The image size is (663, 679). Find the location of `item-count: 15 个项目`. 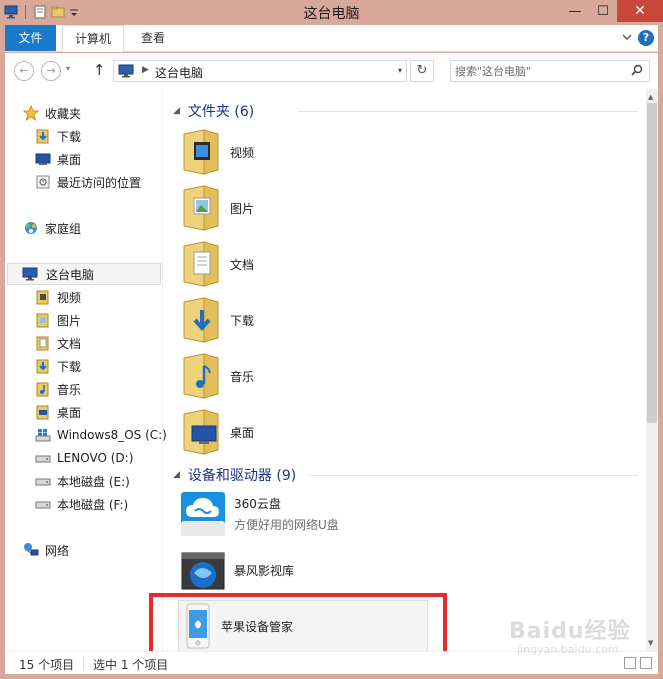

item-count: 15 个项目 is located at coordinates (47, 665).